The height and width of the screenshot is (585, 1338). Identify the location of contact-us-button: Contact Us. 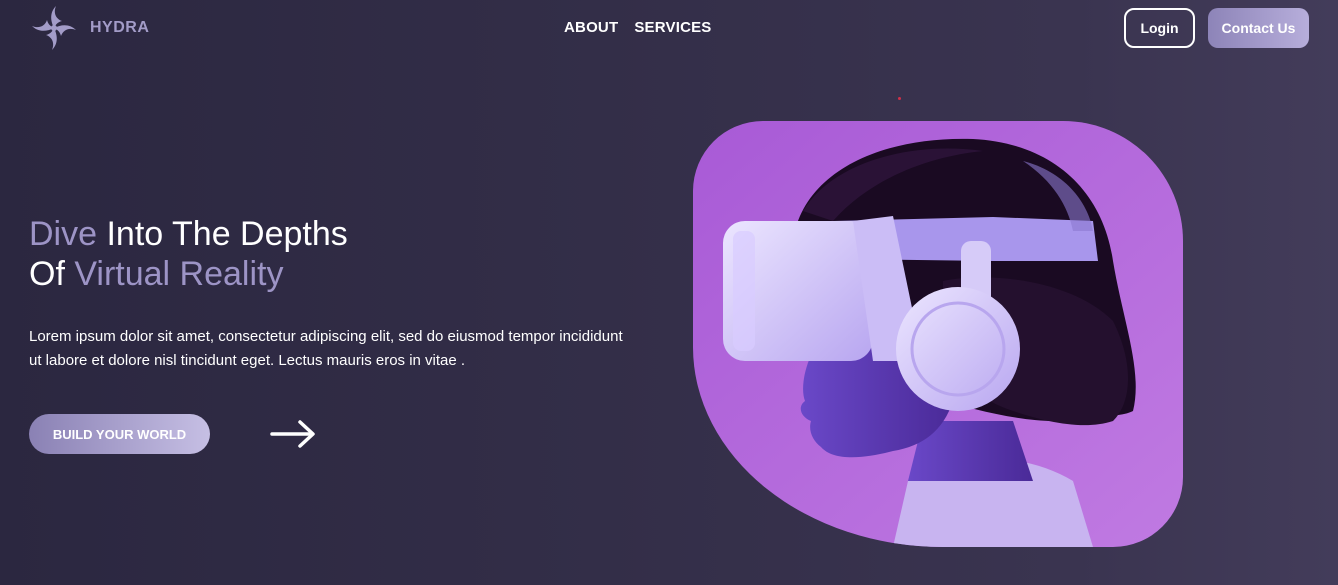
(1258, 28).